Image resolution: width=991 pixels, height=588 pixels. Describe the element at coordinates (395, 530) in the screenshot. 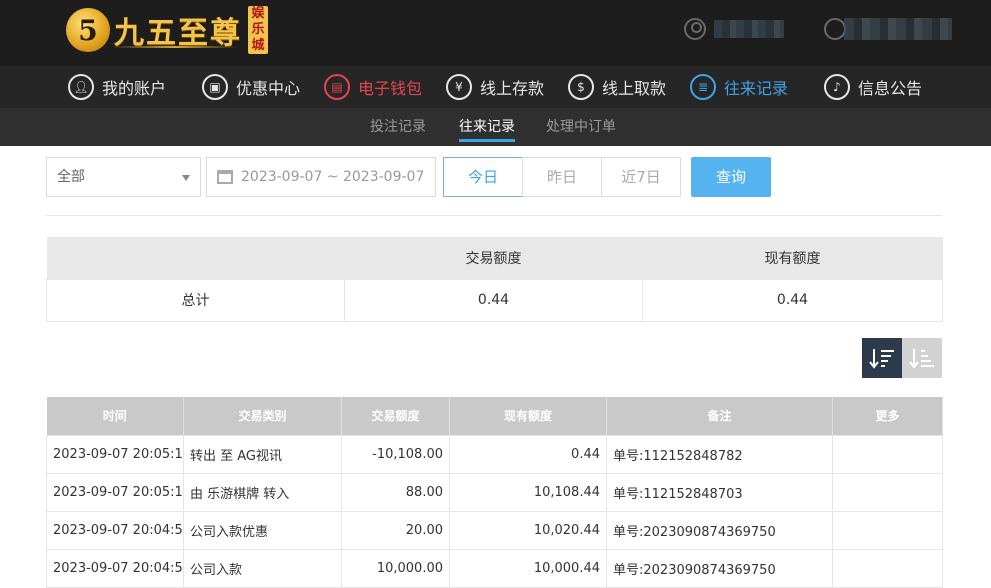

I see `cell-amount: 20.00` at that location.